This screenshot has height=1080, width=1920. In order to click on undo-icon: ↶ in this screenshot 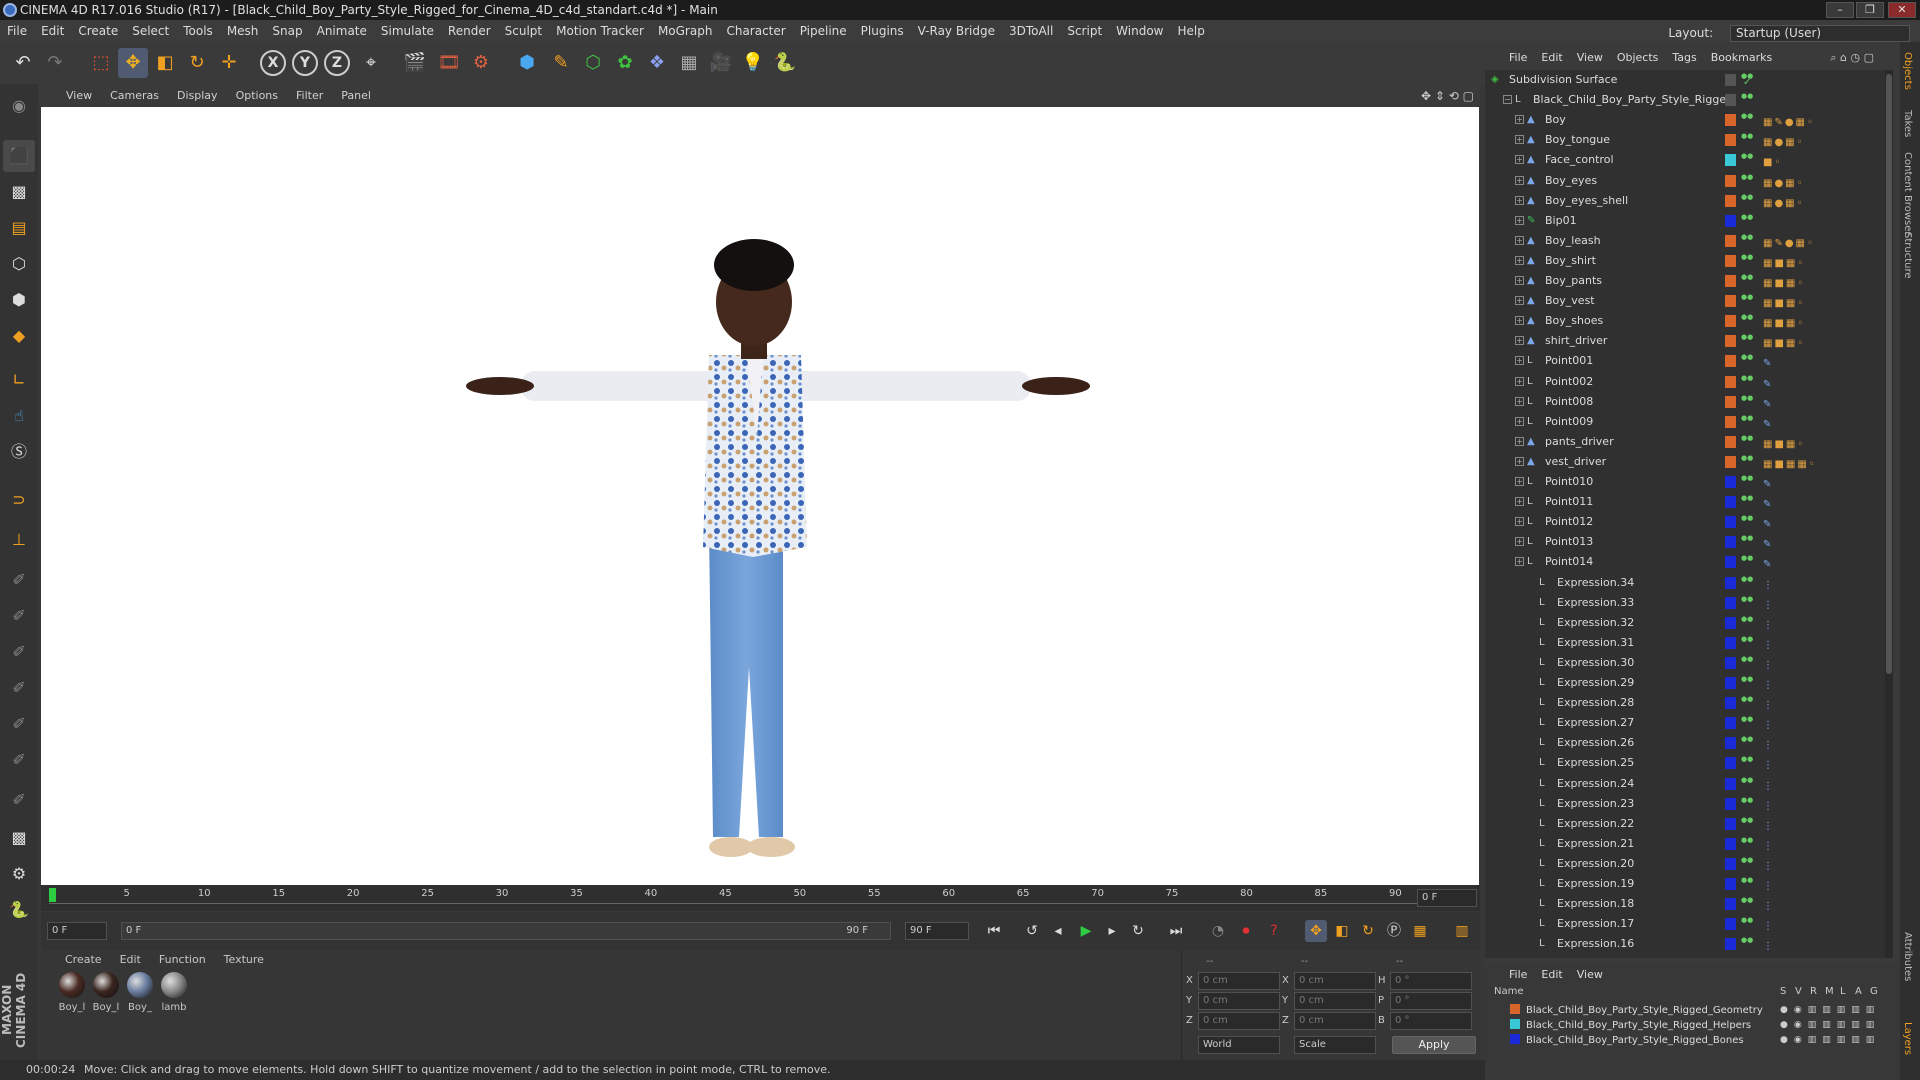, I will do `click(23, 63)`.